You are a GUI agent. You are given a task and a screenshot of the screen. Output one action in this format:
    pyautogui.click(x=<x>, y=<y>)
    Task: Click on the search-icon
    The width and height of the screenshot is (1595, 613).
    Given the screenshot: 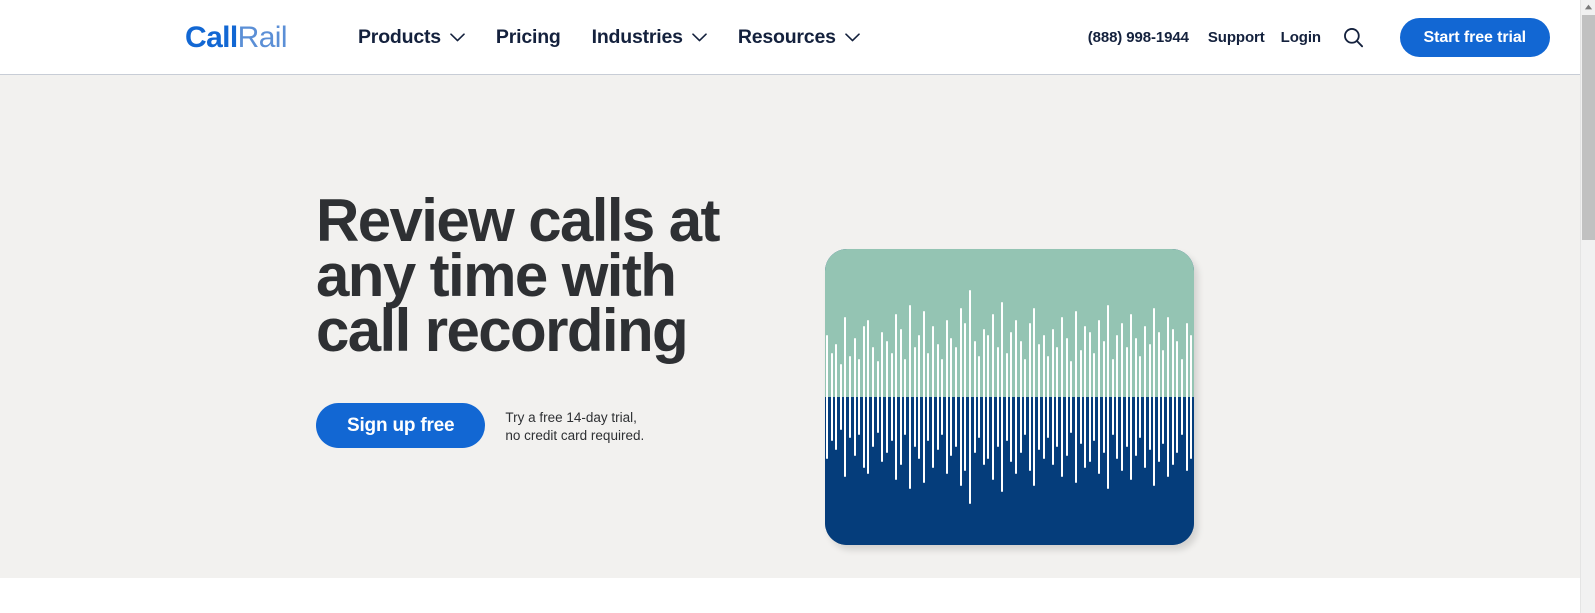 What is the action you would take?
    pyautogui.click(x=1353, y=37)
    